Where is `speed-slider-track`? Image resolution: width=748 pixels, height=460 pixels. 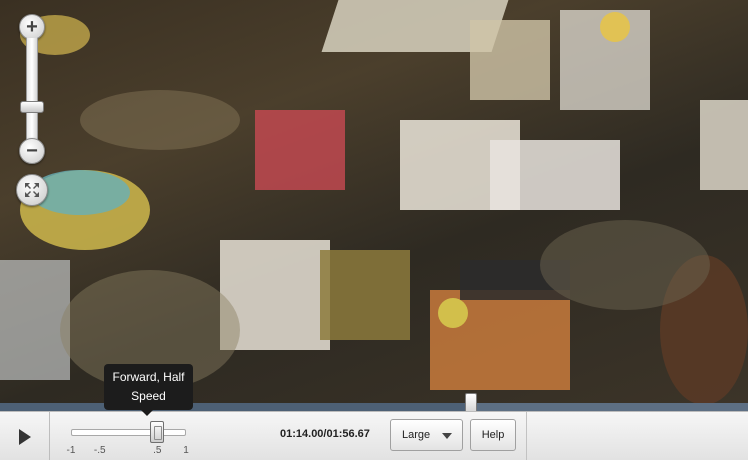 speed-slider-track is located at coordinates (128, 432).